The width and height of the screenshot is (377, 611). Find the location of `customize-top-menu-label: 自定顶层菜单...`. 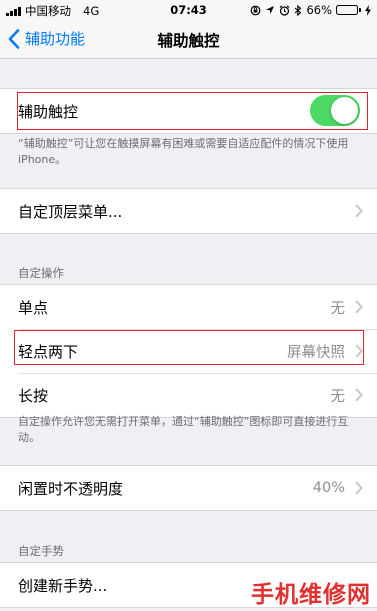

customize-top-menu-label: 自定顶层菜单... is located at coordinates (70, 211).